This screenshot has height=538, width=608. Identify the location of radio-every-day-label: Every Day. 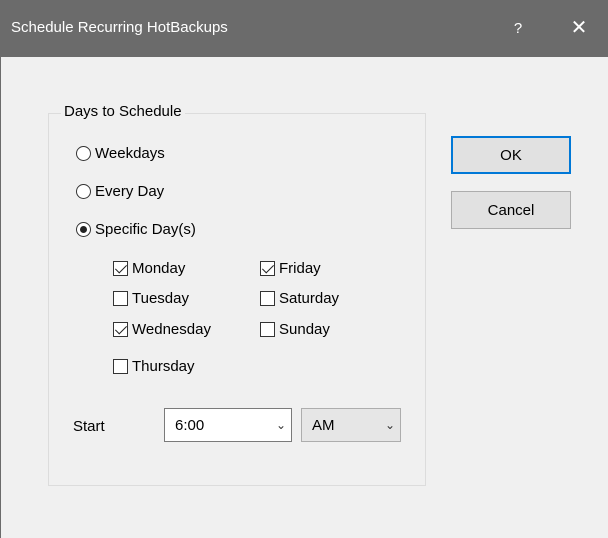
(130, 191).